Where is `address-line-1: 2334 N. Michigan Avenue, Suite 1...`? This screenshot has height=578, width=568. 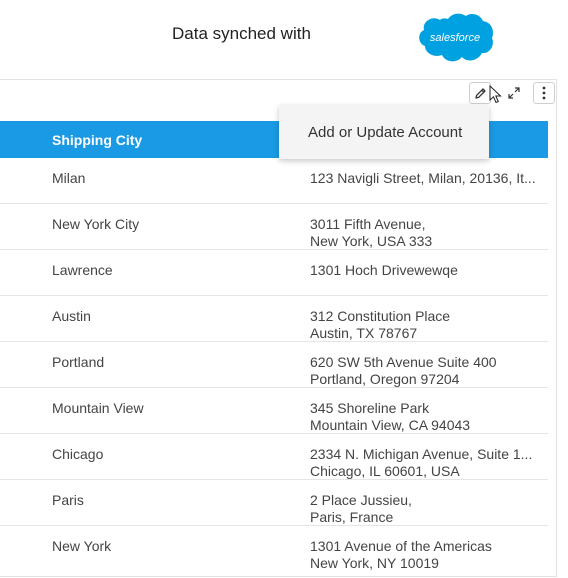 address-line-1: 2334 N. Michigan Avenue, Suite 1... is located at coordinates (421, 454).